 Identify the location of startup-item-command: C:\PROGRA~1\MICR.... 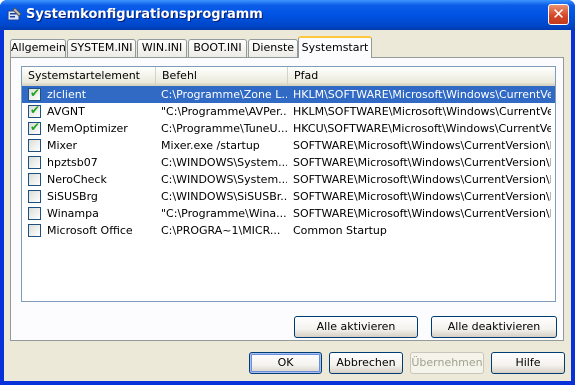
(221, 230).